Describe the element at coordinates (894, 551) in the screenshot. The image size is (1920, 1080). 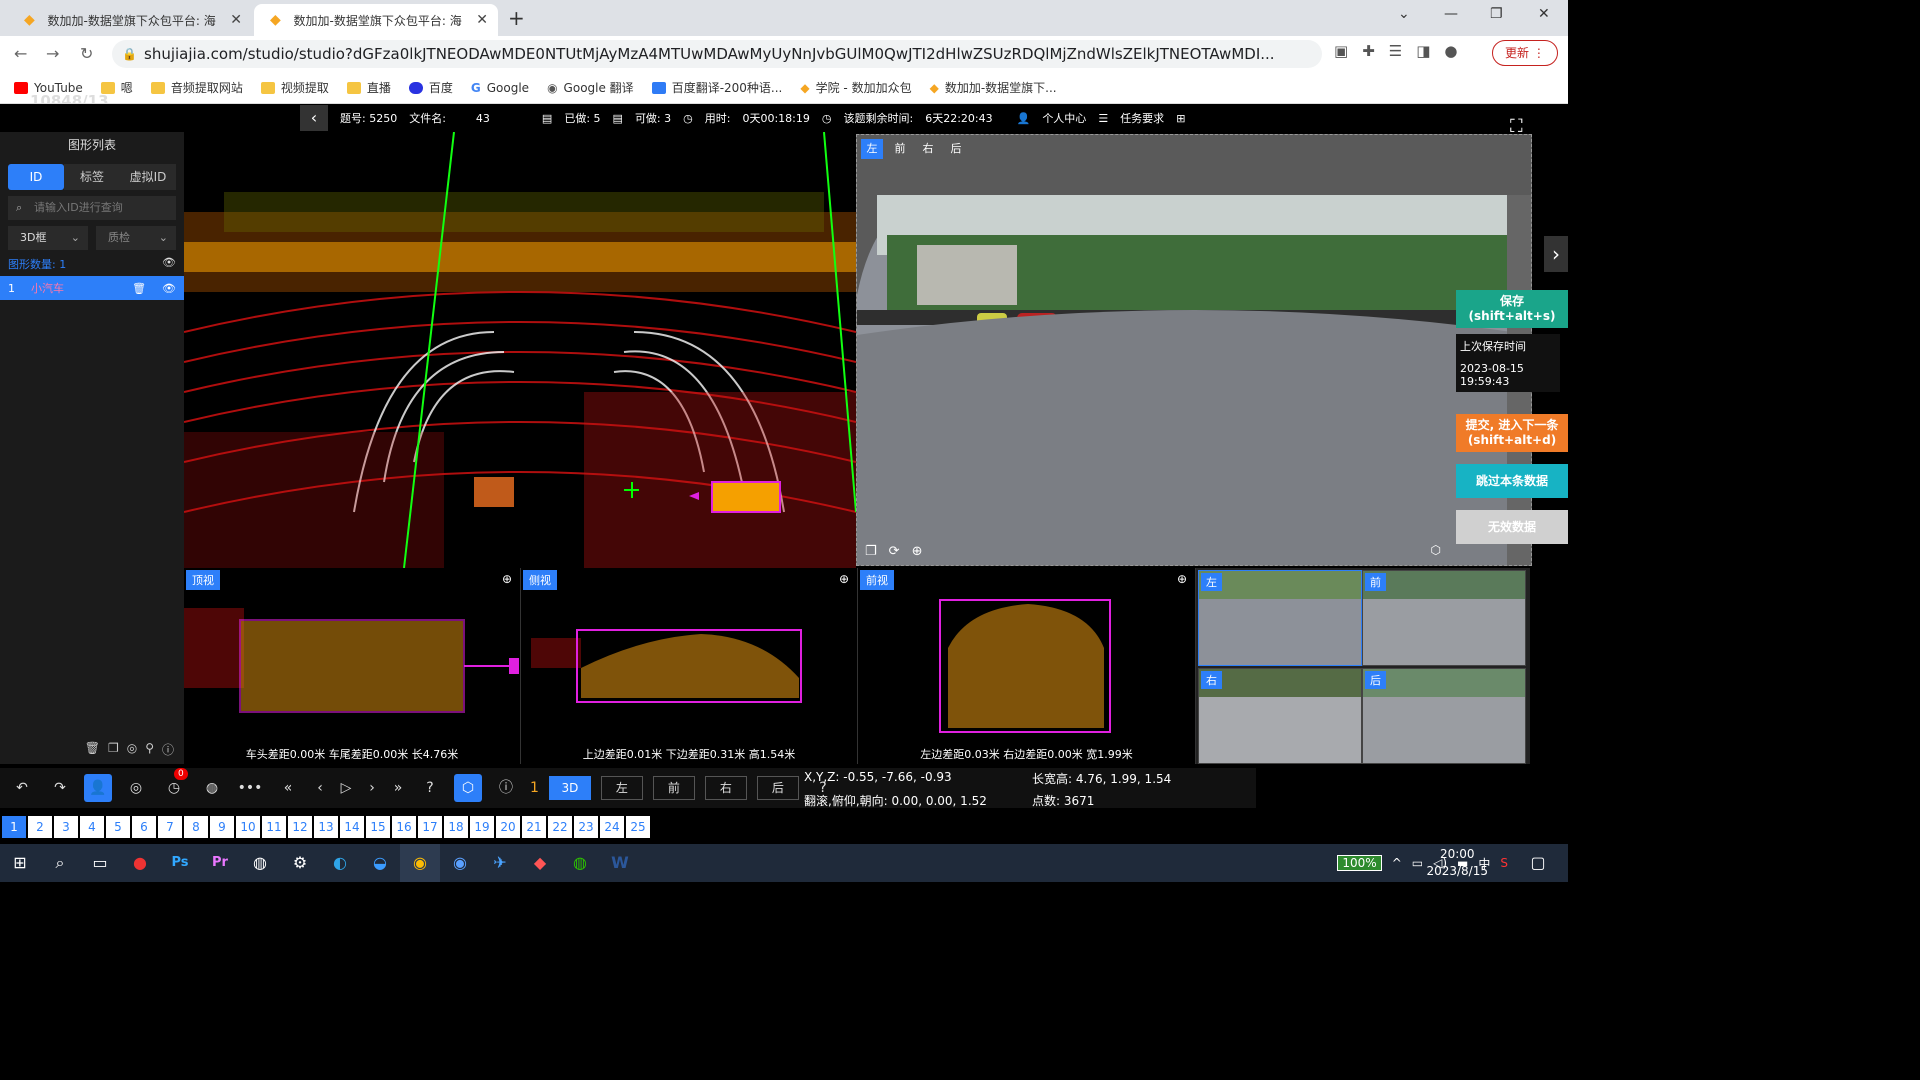
I see `rotate-icon: ⟳` at that location.